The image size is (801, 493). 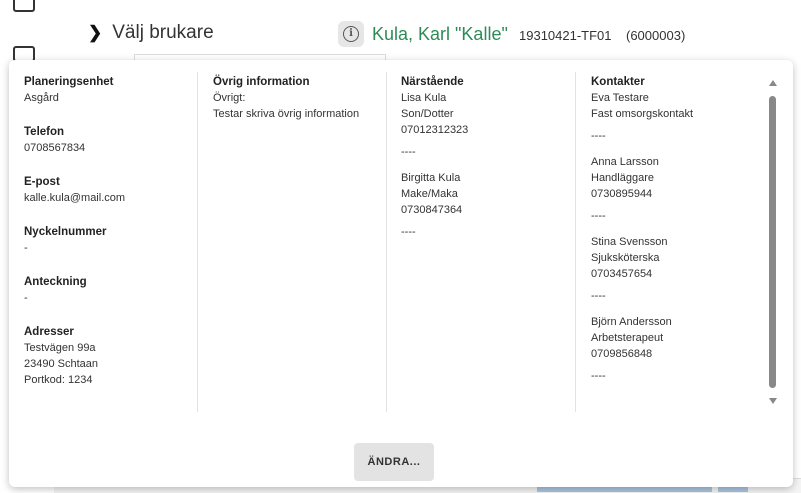 What do you see at coordinates (65, 232) in the screenshot?
I see `key-number-label: Nyckelnummer` at bounding box center [65, 232].